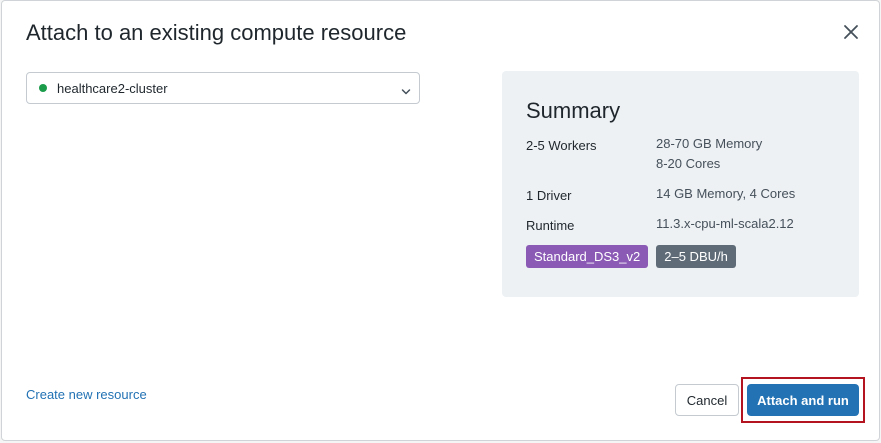 Image resolution: width=881 pixels, height=443 pixels. I want to click on close-button, so click(851, 32).